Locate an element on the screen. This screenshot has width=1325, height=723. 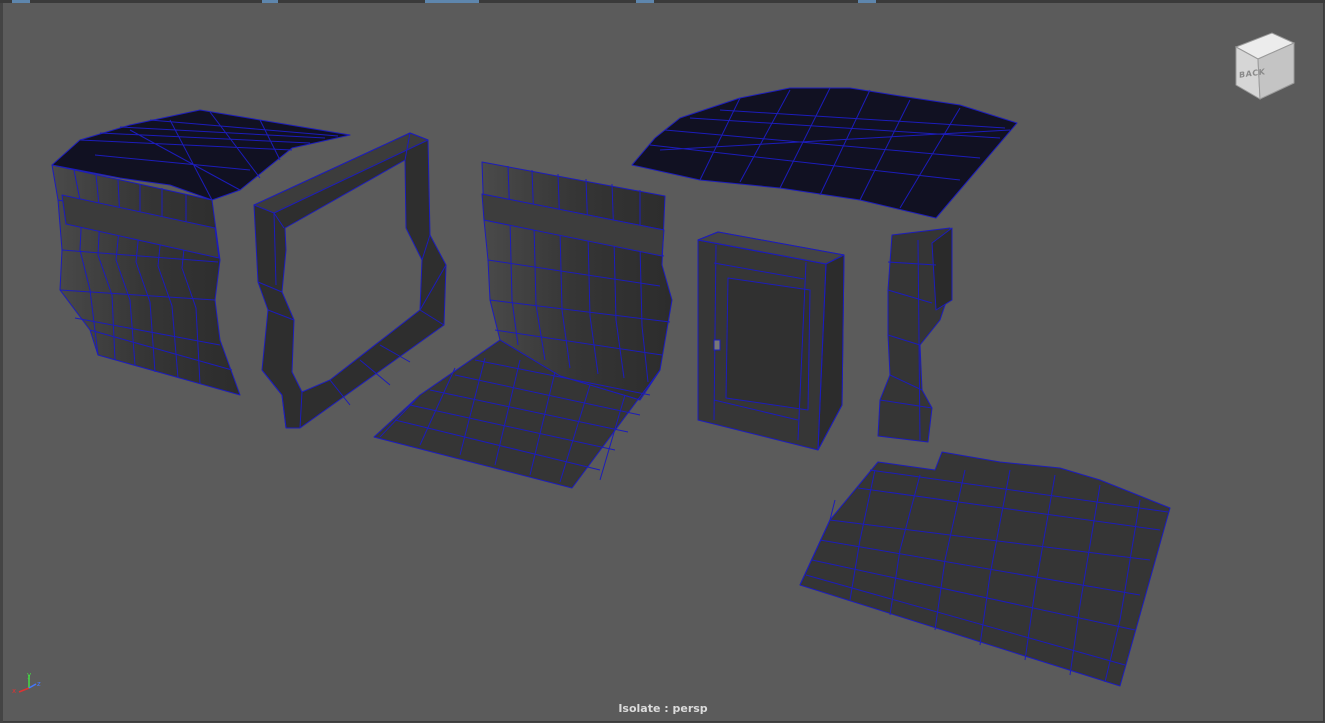
axis-y-label: y is located at coordinates (29, 675).